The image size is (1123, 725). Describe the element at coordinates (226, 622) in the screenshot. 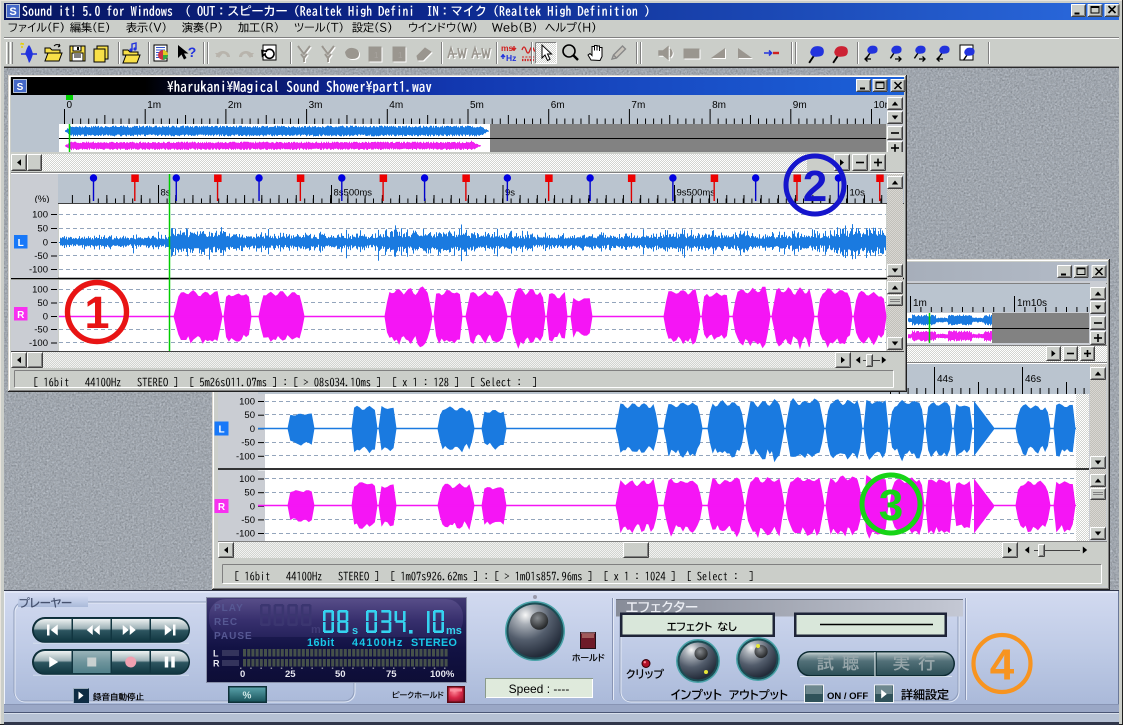

I see `svg-text: REC` at that location.